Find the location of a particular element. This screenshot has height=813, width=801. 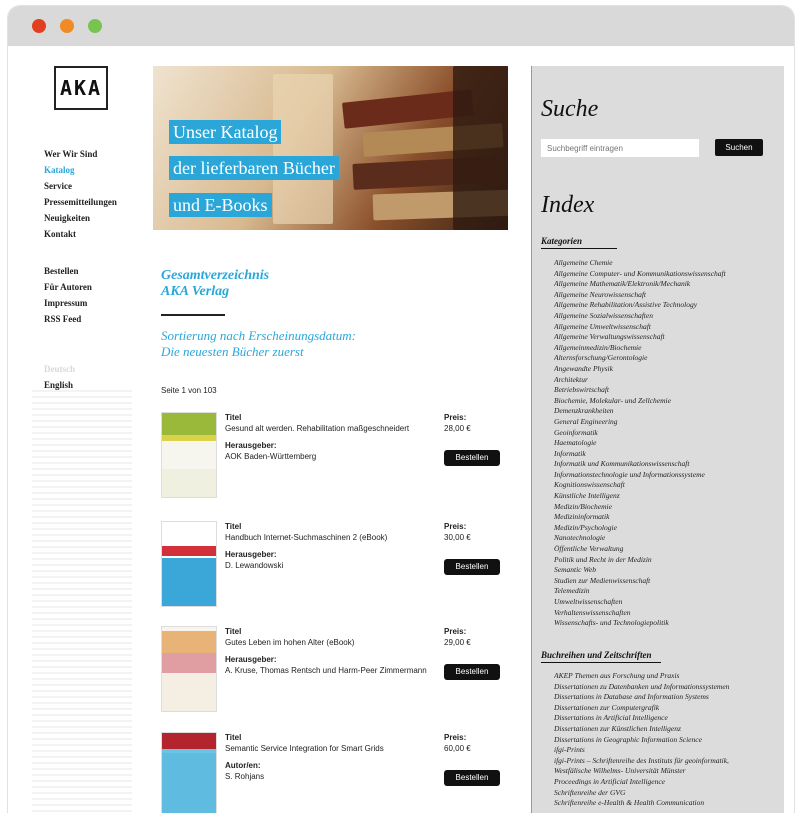

nav-item-neuigkeiten: Neuigkeiten is located at coordinates (80, 218).